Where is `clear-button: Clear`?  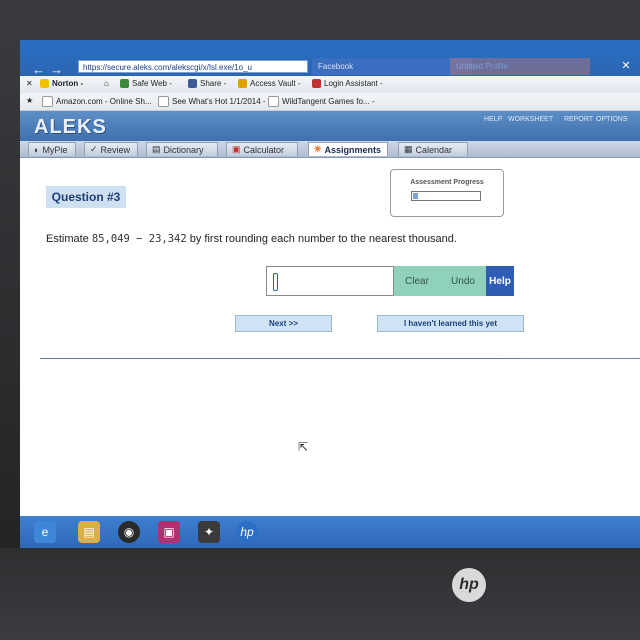
clear-button: Clear is located at coordinates (417, 281).